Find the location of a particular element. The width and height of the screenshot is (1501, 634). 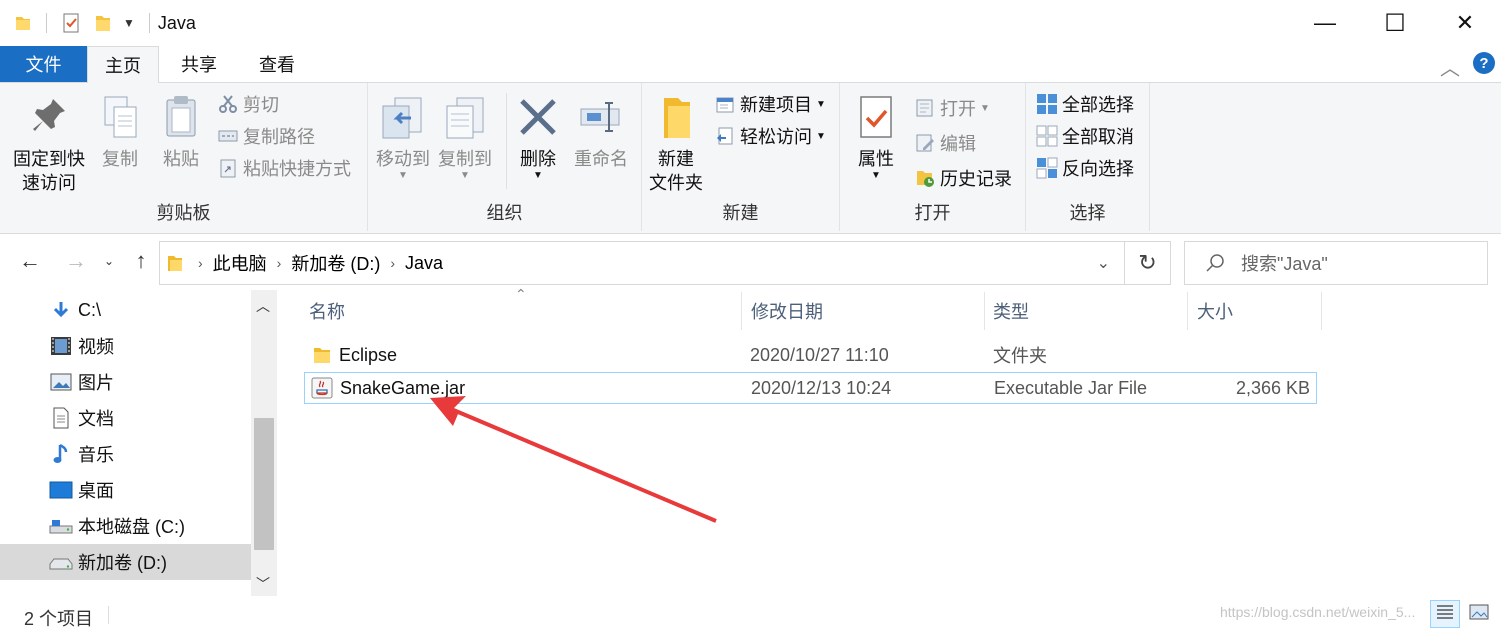

nav-item-documents: 文档 is located at coordinates (125, 418).